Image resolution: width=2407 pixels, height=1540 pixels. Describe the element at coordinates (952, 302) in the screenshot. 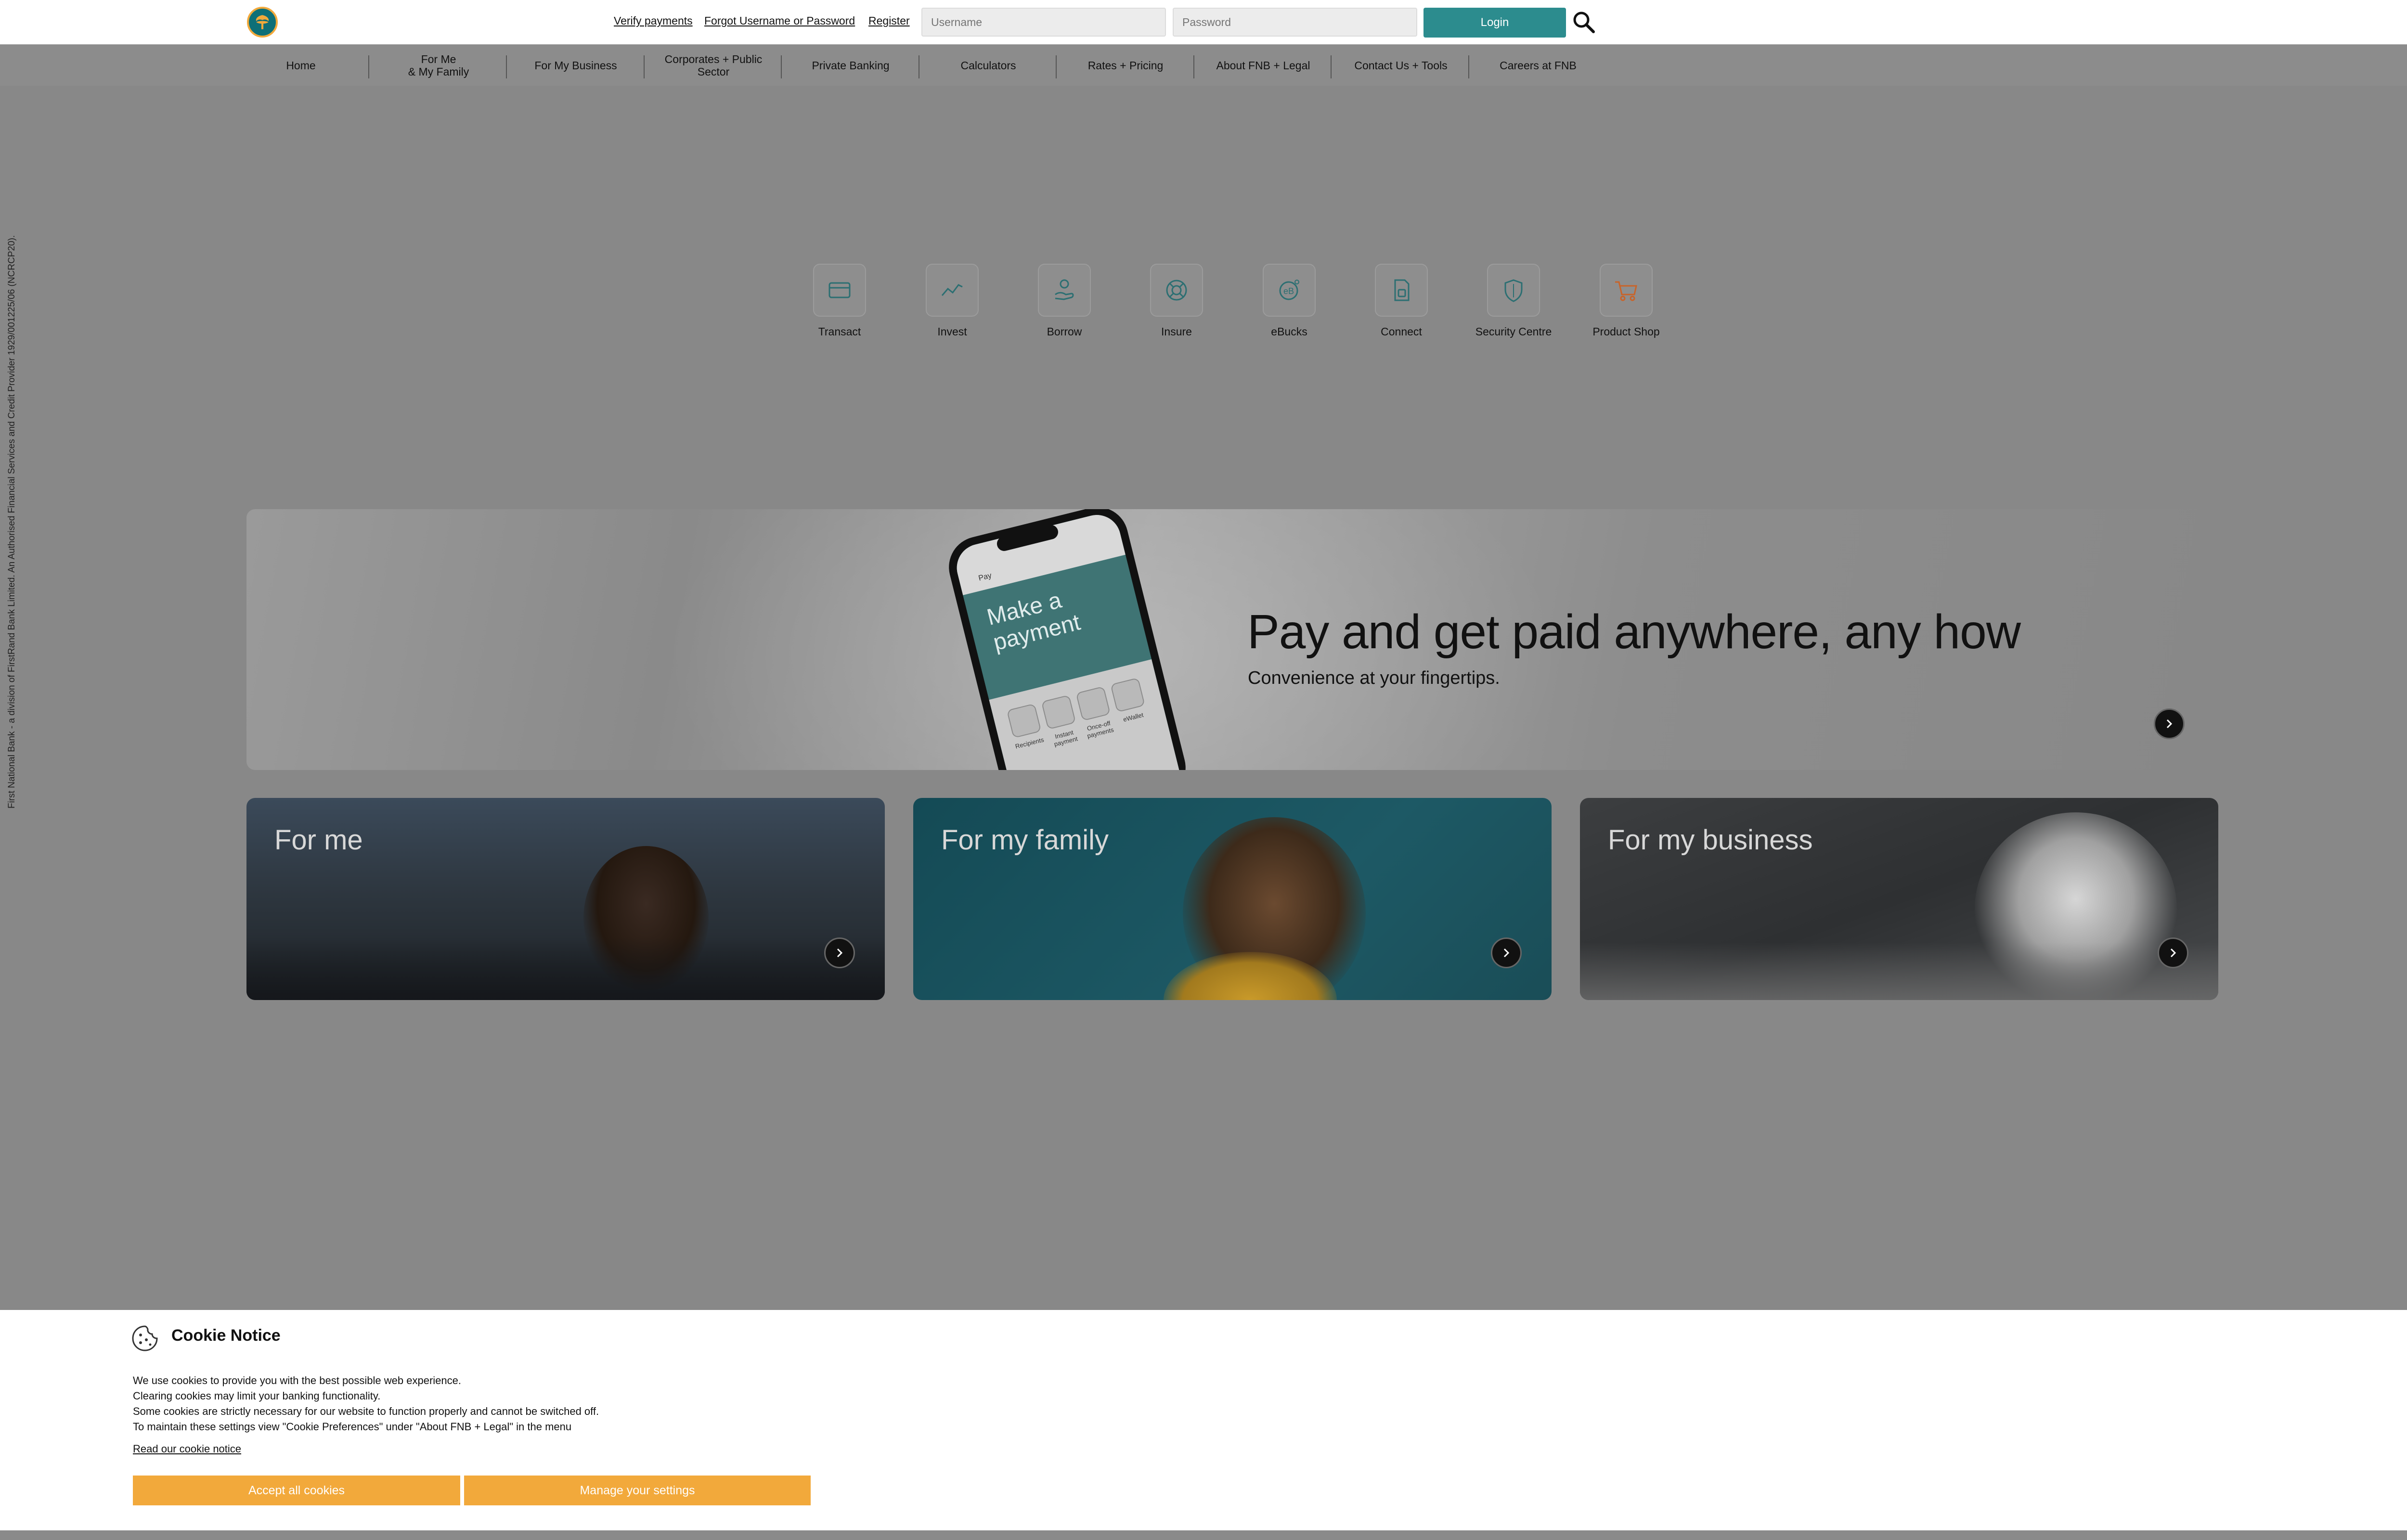

I see `quicklink-invest: Invest` at that location.